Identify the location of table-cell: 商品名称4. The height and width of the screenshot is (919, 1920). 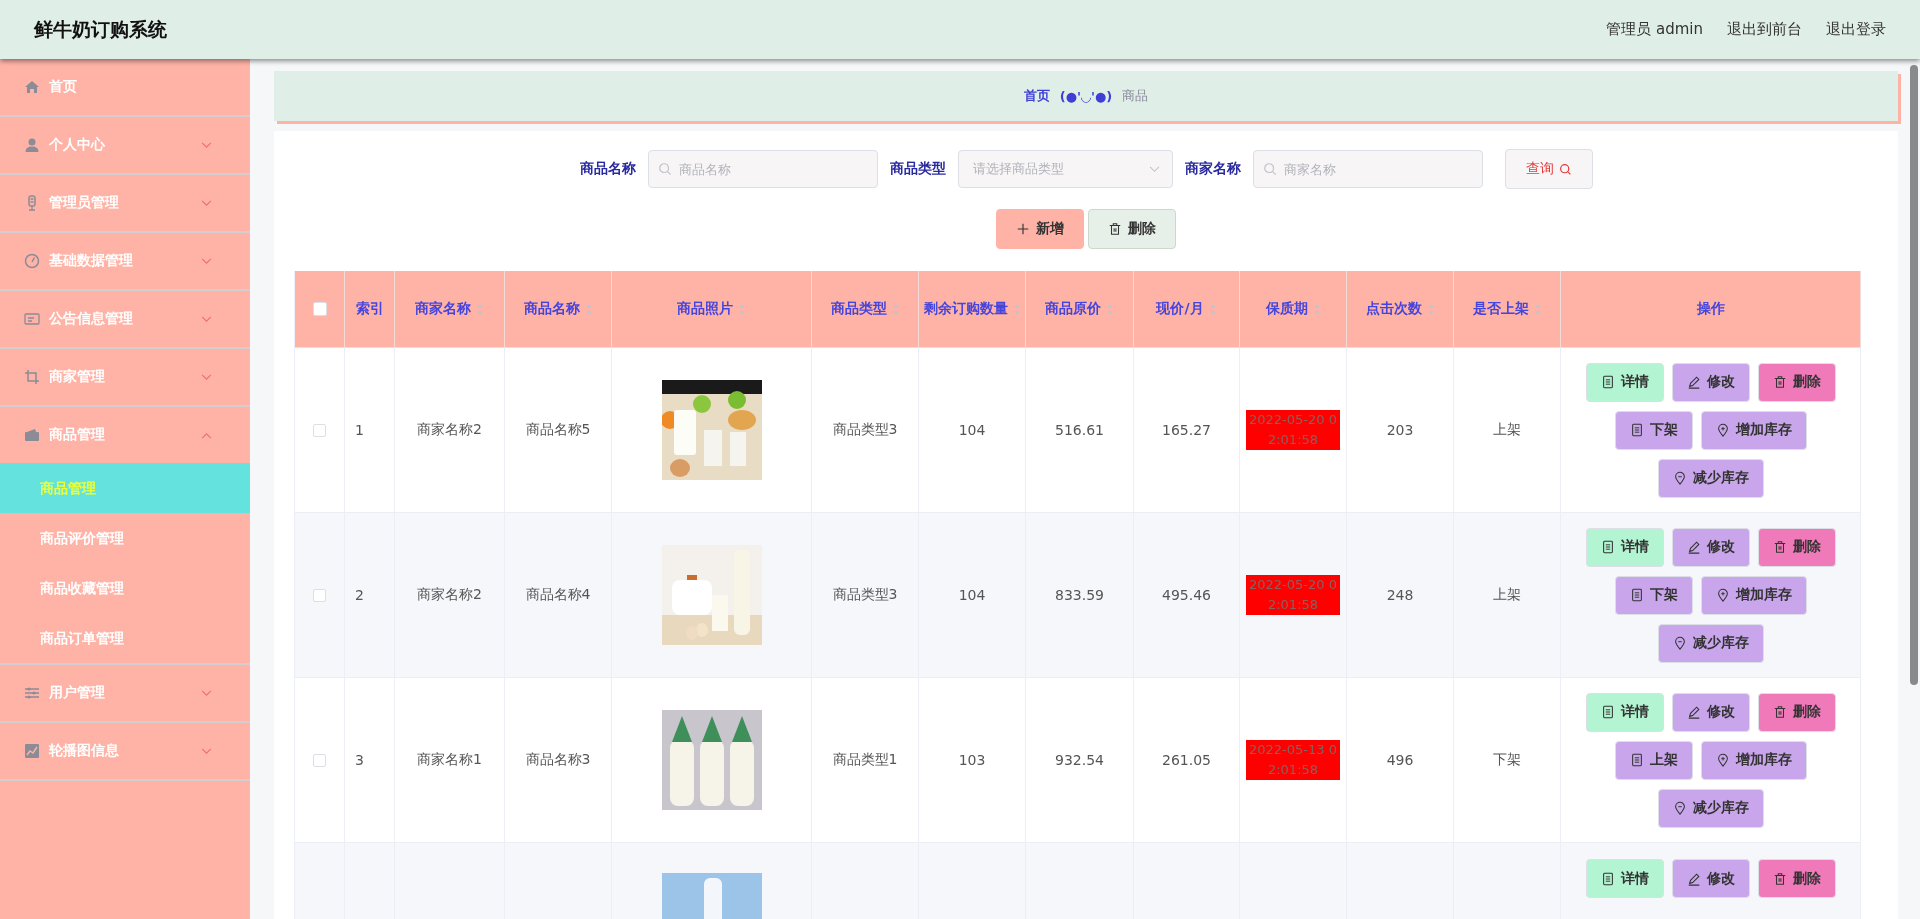
(558, 595).